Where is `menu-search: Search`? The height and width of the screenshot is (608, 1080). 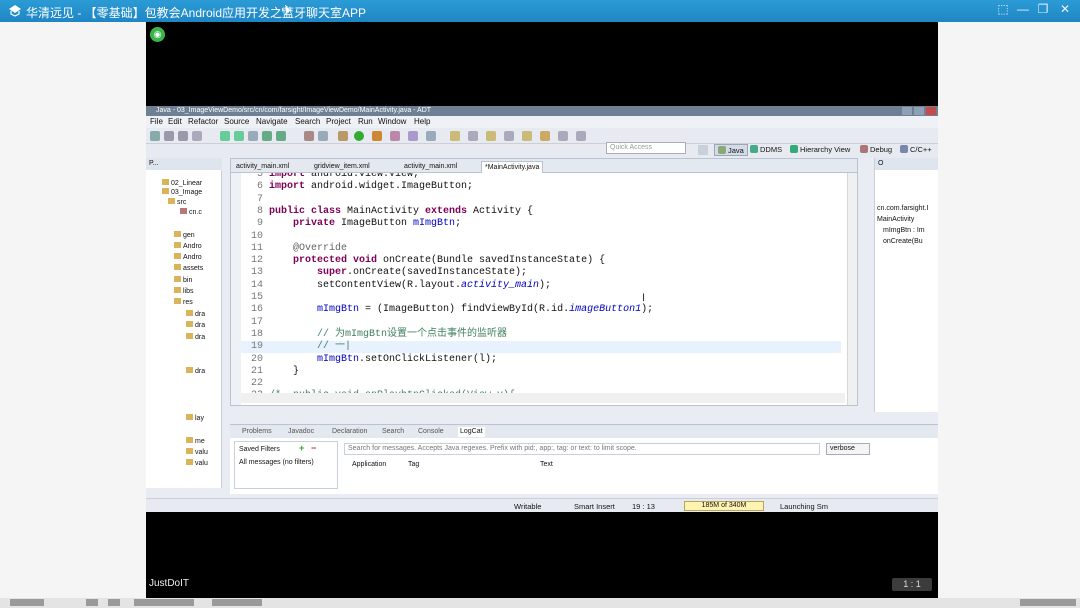 menu-search: Search is located at coordinates (307, 121).